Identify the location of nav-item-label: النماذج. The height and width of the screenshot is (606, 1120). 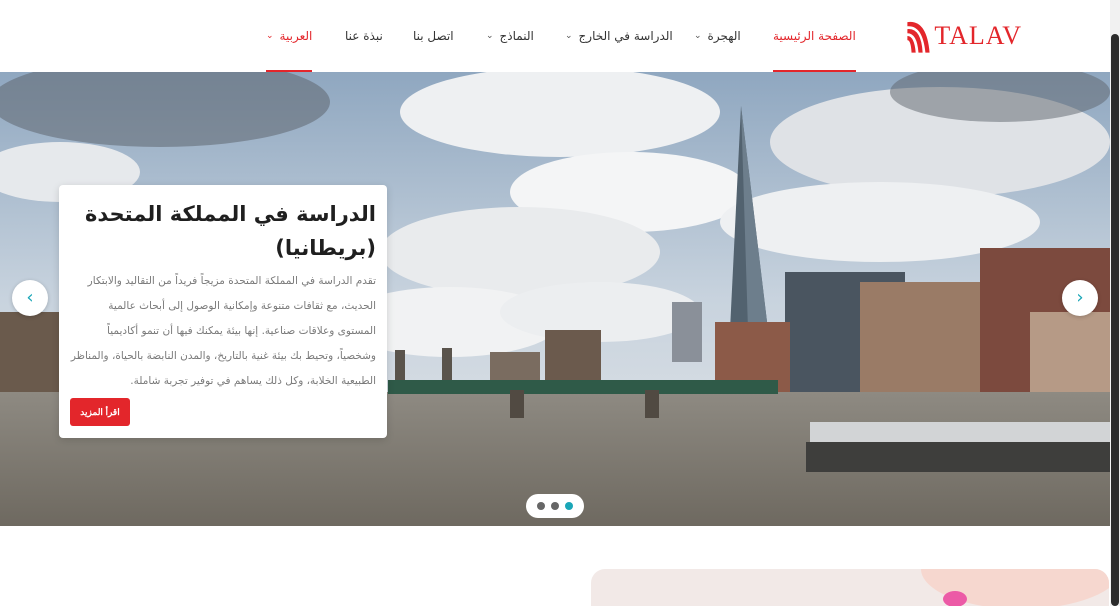
(516, 36).